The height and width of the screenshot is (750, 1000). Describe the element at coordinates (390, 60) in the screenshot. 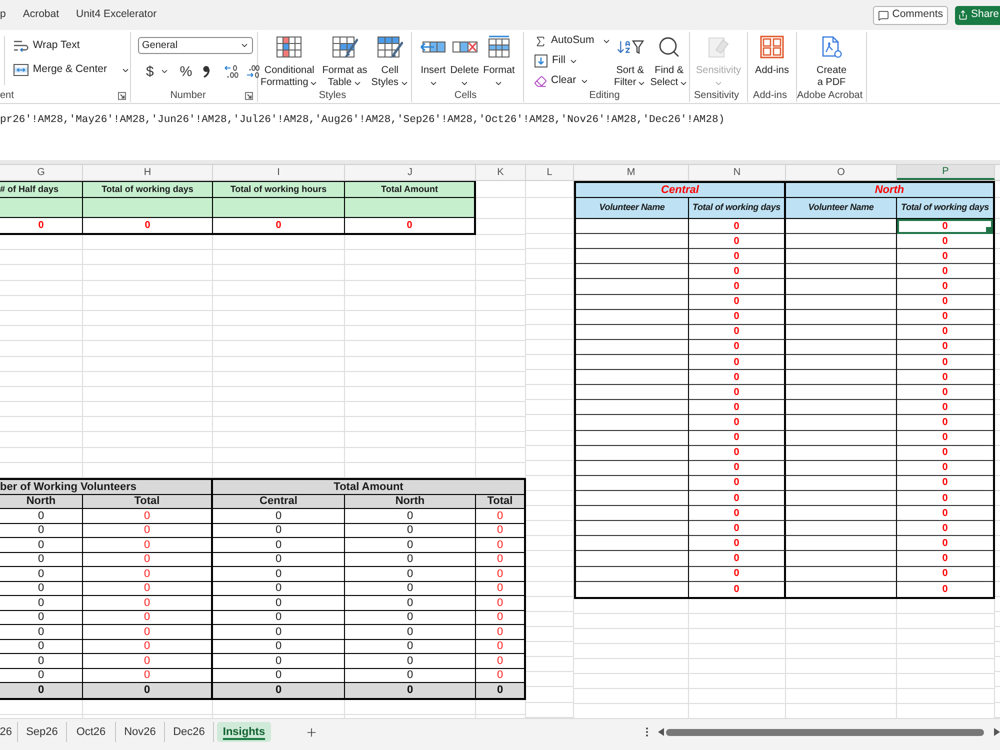

I see `cell-styles-button: Cell Styles` at that location.